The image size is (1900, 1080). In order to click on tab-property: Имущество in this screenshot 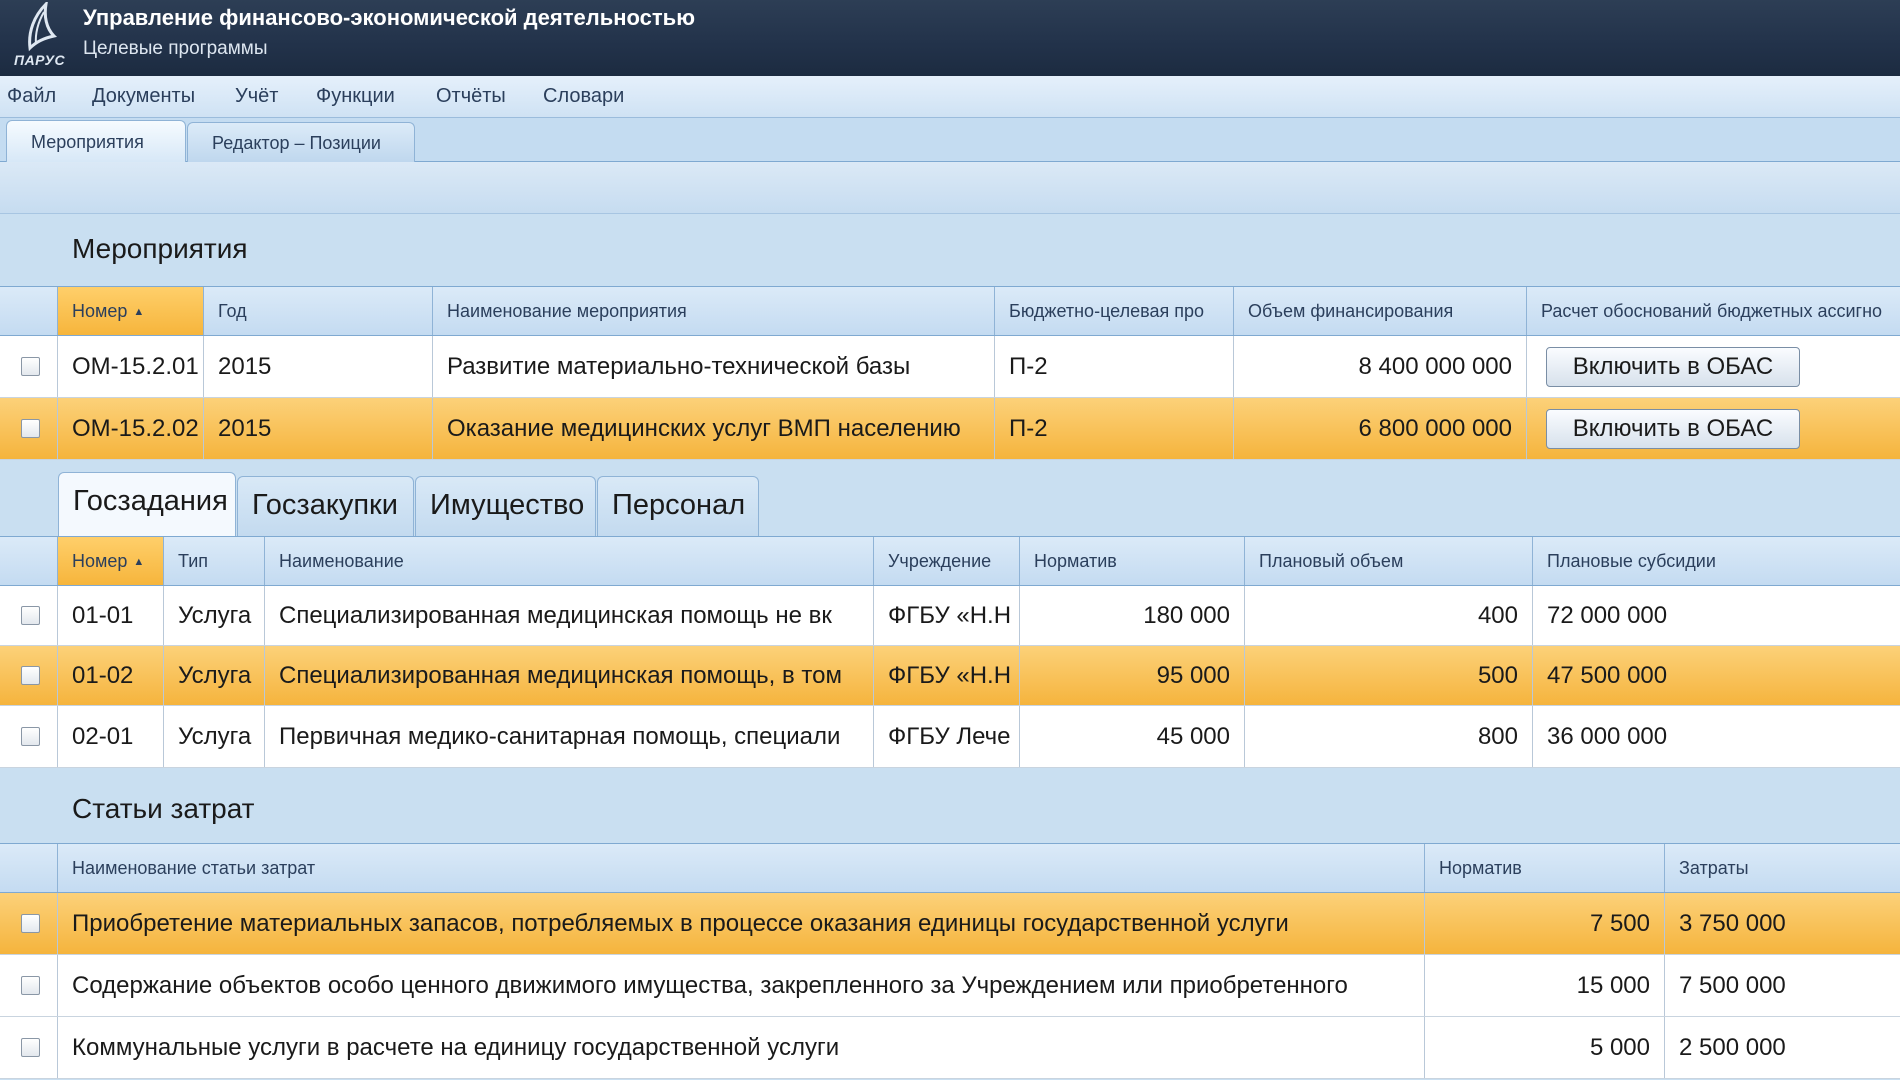, I will do `click(505, 506)`.